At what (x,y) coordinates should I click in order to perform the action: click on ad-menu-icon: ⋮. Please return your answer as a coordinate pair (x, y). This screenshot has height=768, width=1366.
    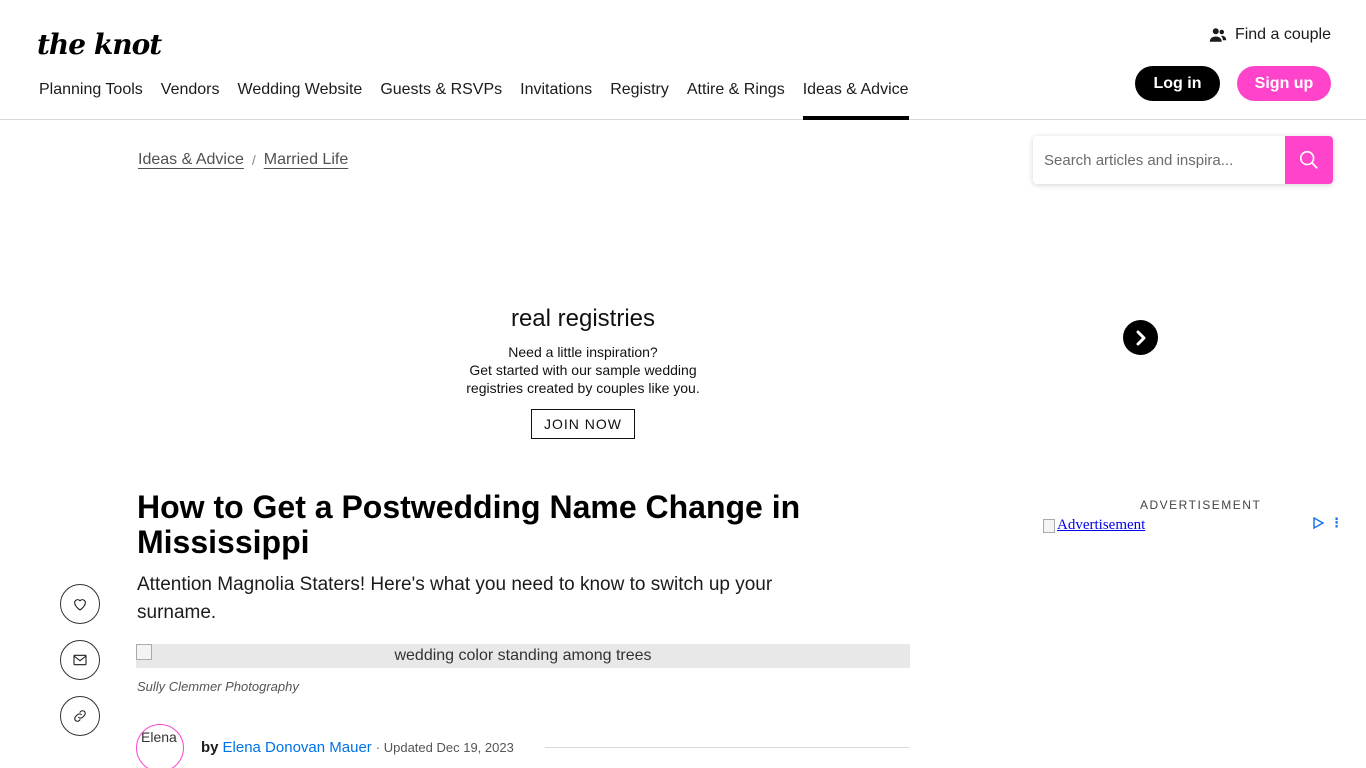
    Looking at the image, I should click on (1336, 522).